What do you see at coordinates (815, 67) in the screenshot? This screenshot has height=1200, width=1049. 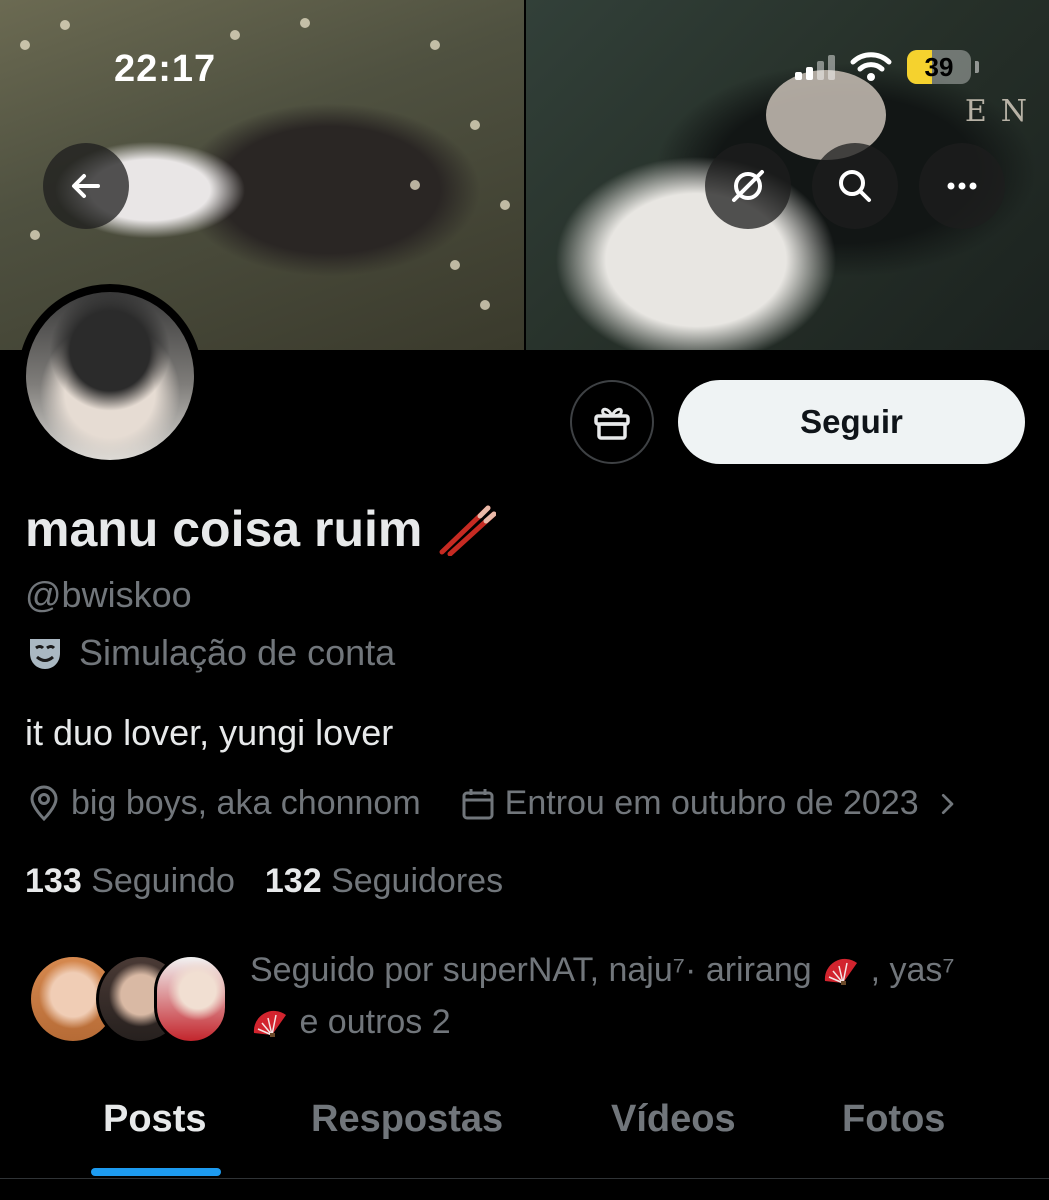 I see `cellular-signal-icon` at bounding box center [815, 67].